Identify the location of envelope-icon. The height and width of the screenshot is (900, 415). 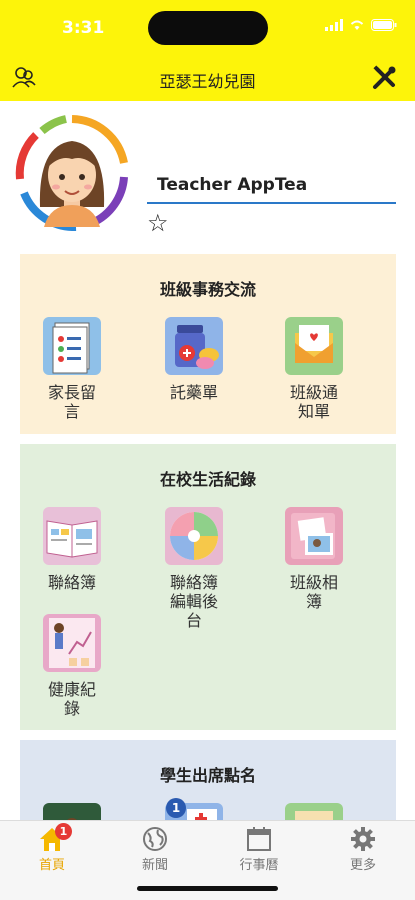
(314, 346).